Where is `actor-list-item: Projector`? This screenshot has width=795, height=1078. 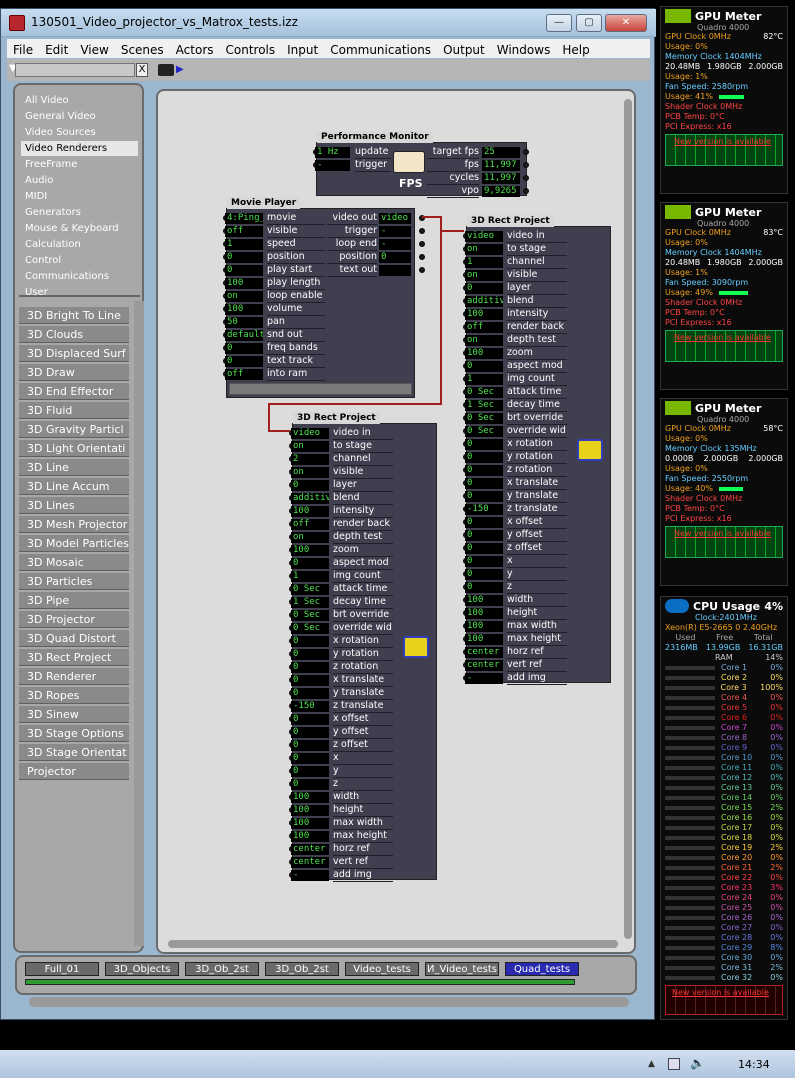 actor-list-item: Projector is located at coordinates (74, 771).